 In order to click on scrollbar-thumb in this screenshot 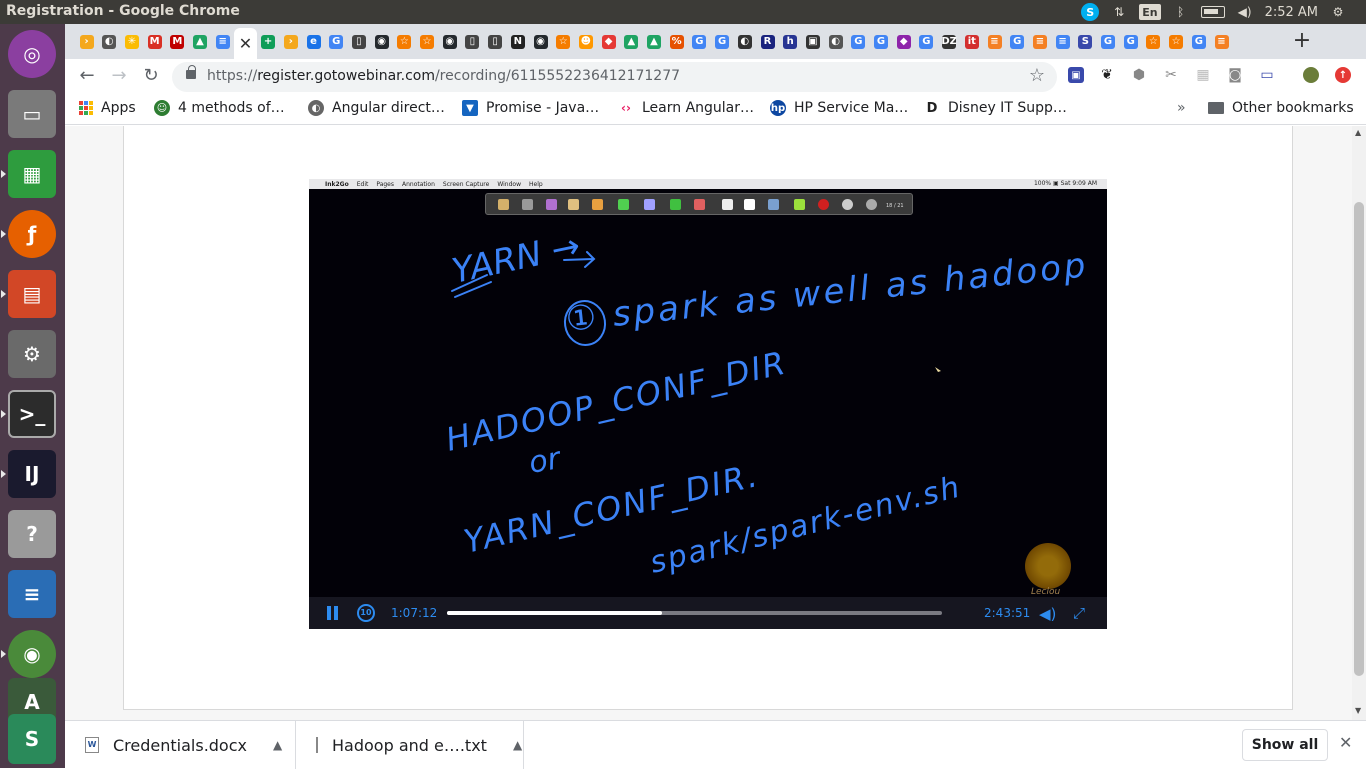, I will do `click(1359, 439)`.